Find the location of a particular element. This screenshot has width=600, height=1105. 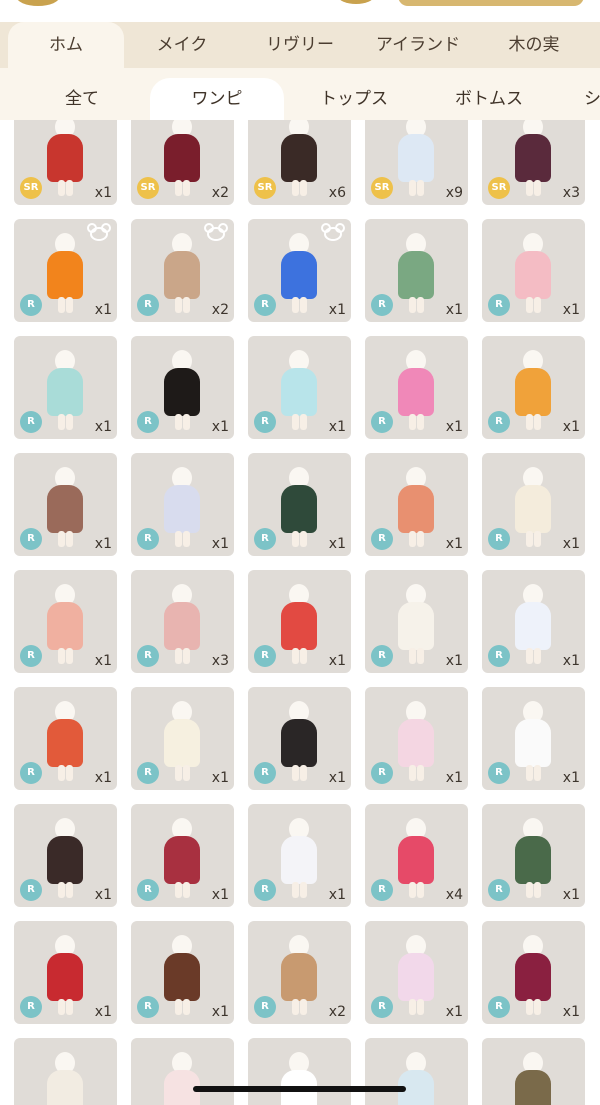

tab-island: アイランド is located at coordinates (418, 45).